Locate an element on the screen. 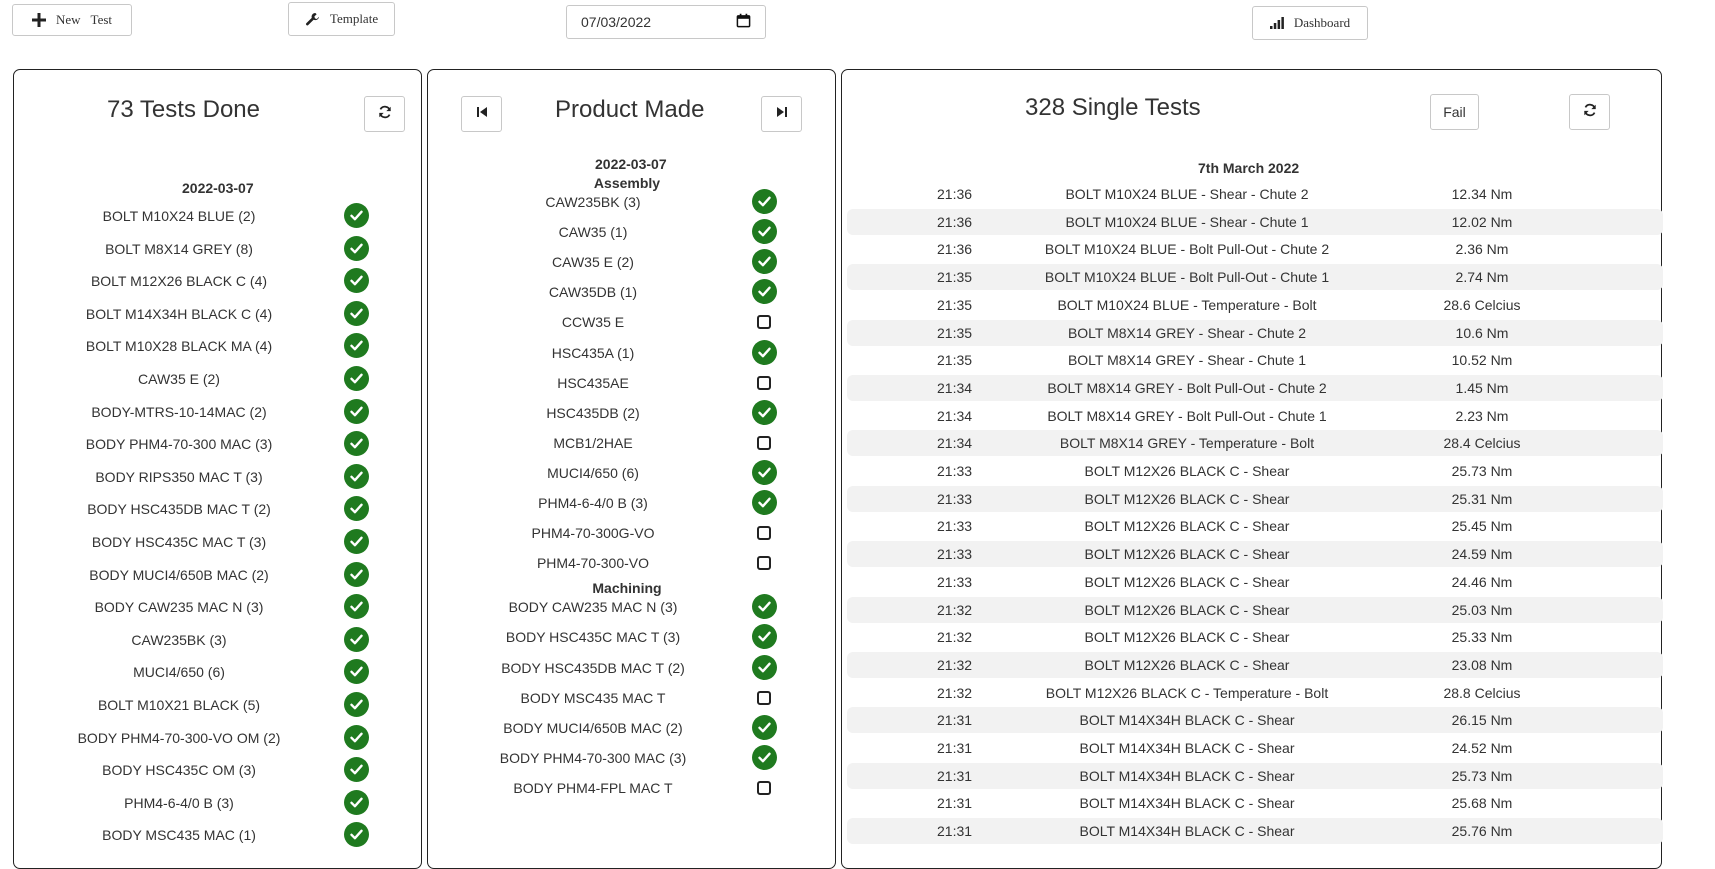 The height and width of the screenshot is (869, 1715). description-cell: BOLT M12X26 BLACK C - Shear is located at coordinates (1187, 637).